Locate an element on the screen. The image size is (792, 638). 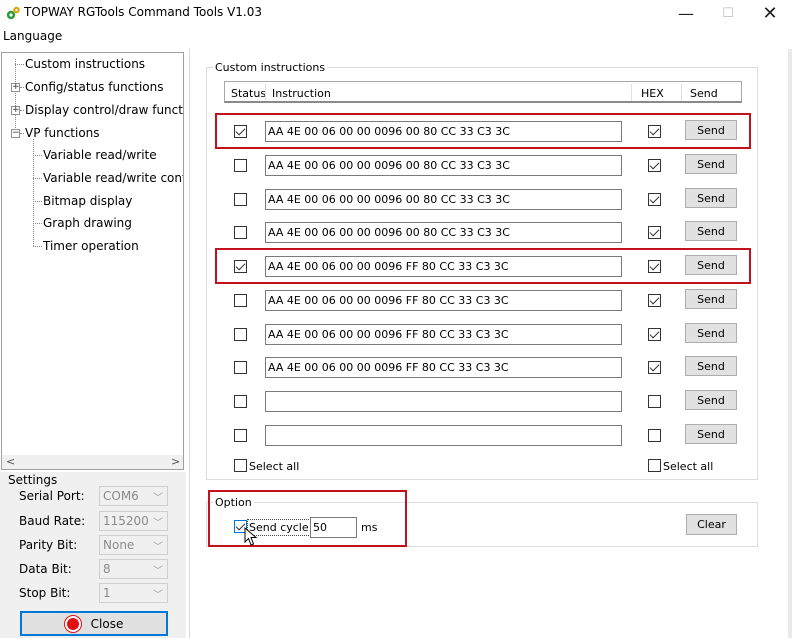
select-all-hex-checkbox is located at coordinates (654, 465).